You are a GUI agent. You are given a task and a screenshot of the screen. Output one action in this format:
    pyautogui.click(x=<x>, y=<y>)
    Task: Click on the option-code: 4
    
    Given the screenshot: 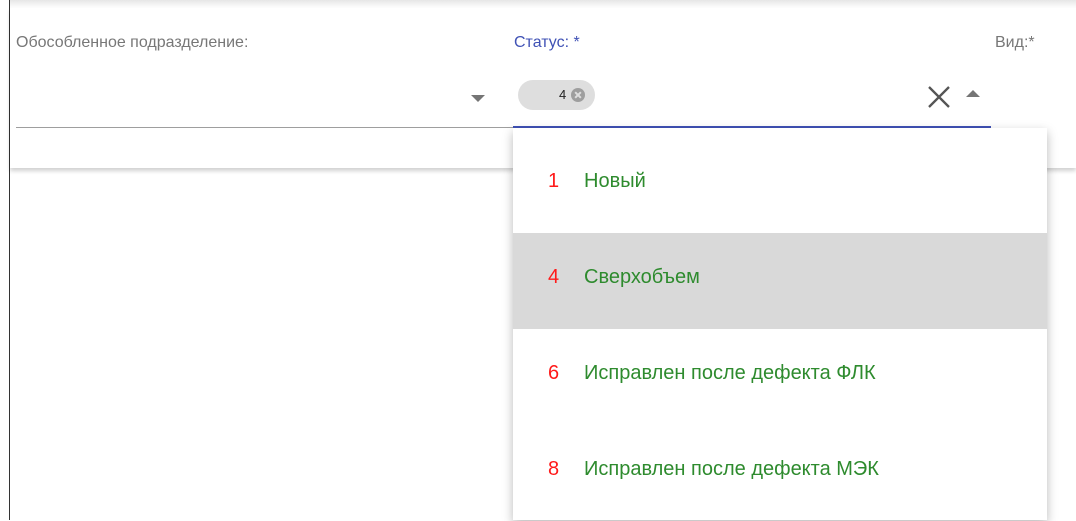 What is the action you would take?
    pyautogui.click(x=554, y=277)
    